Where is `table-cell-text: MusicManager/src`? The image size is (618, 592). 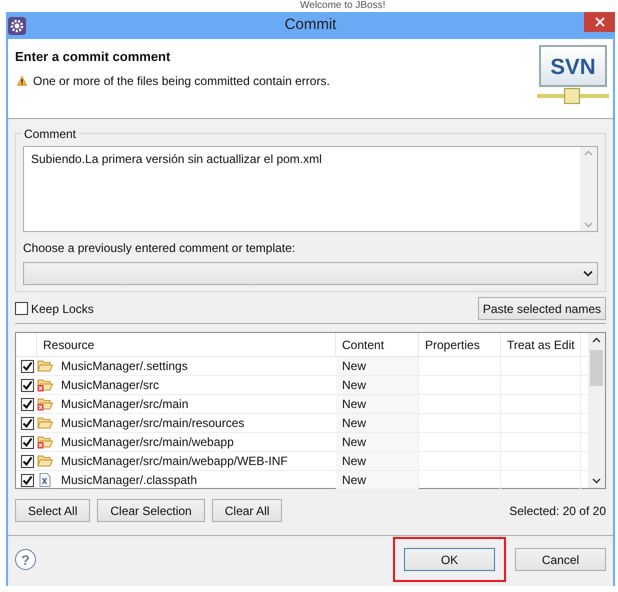 table-cell-text: MusicManager/src is located at coordinates (110, 385).